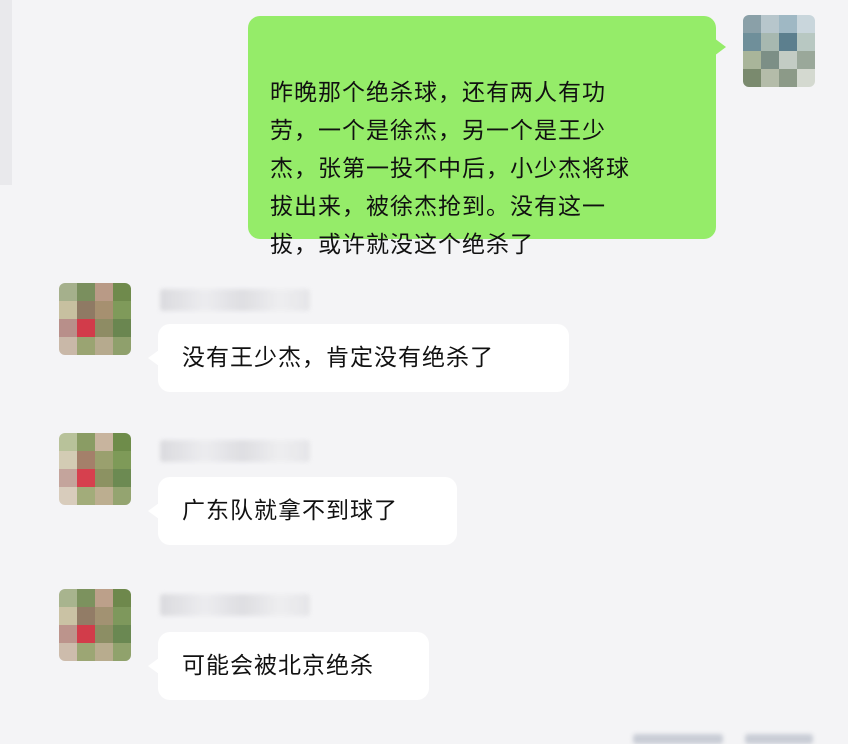  I want to click on contact-message-text: 可能会被北京绝杀, so click(278, 666).